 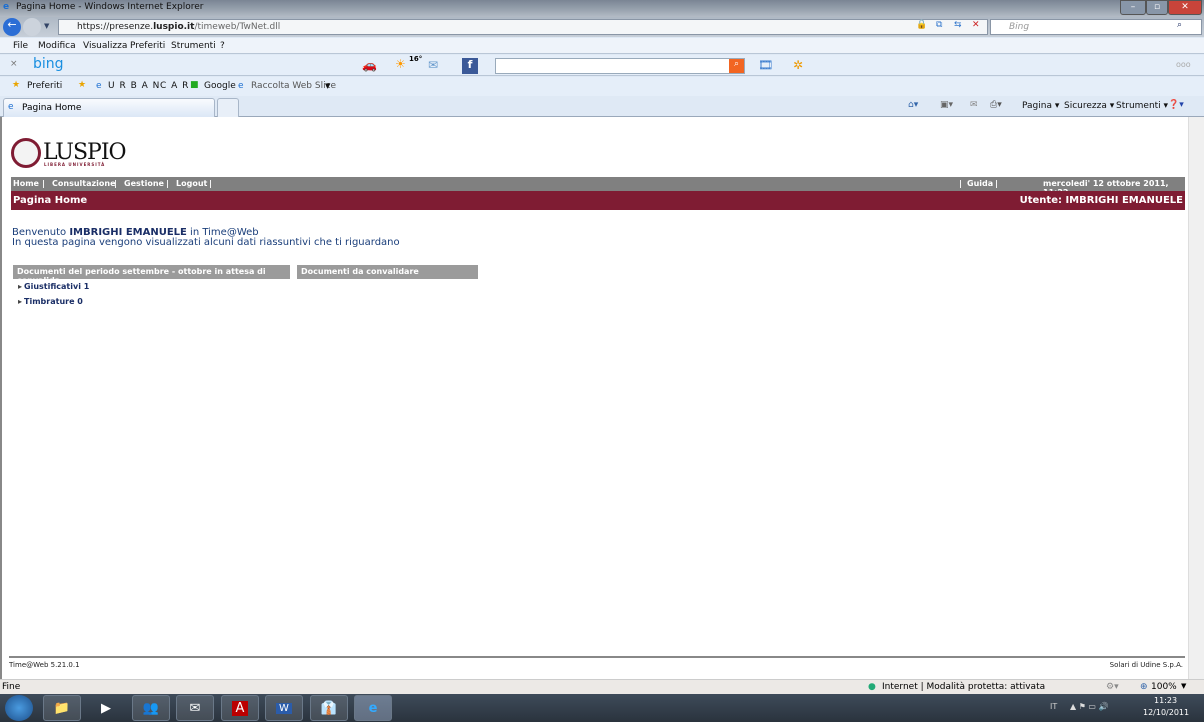 What do you see at coordinates (620, 66) in the screenshot?
I see `bing-search-input` at bounding box center [620, 66].